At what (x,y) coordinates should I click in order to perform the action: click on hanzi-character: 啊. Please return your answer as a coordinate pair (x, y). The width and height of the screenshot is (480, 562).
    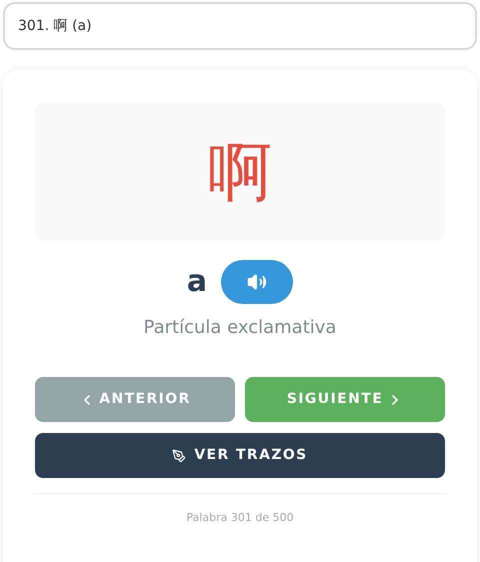
    Looking at the image, I should click on (240, 172).